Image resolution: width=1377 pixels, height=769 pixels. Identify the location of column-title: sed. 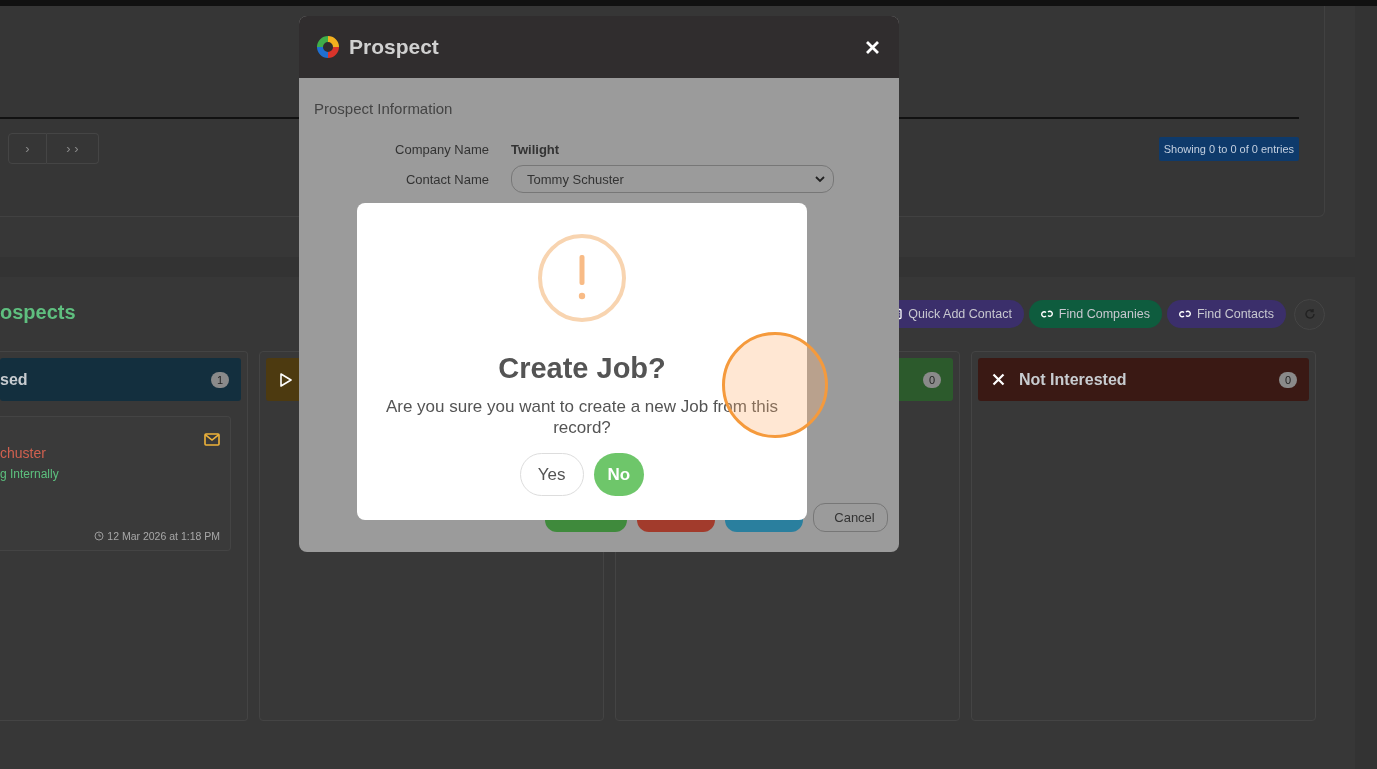
(14, 379).